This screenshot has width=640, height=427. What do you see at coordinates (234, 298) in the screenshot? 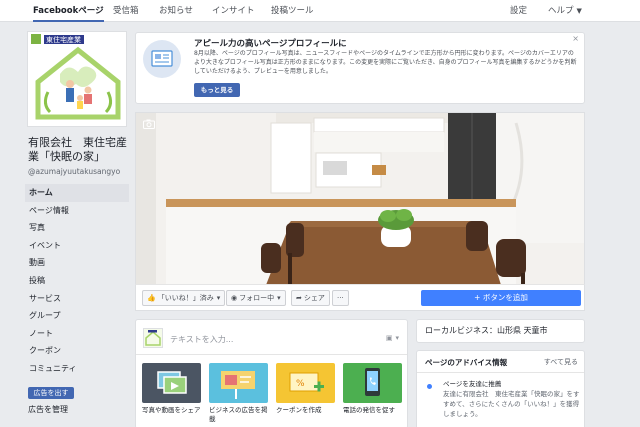
I see `rss-icon: ◉` at bounding box center [234, 298].